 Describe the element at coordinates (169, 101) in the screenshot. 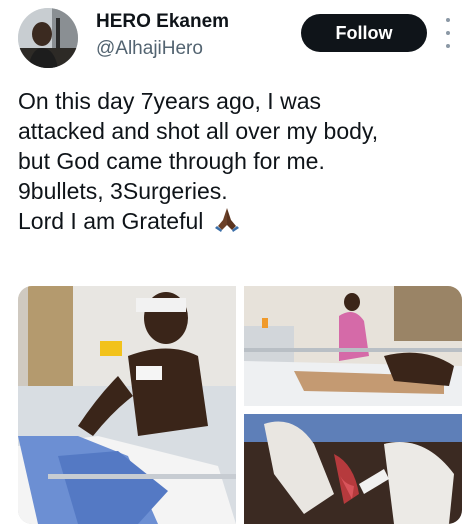

I see `tweet-line: On this day 7years ago, I was` at that location.